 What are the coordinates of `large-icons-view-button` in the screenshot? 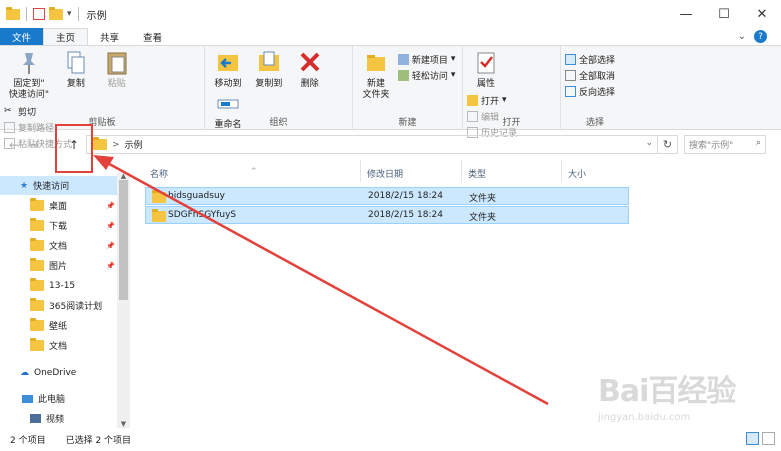 It's located at (768, 438).